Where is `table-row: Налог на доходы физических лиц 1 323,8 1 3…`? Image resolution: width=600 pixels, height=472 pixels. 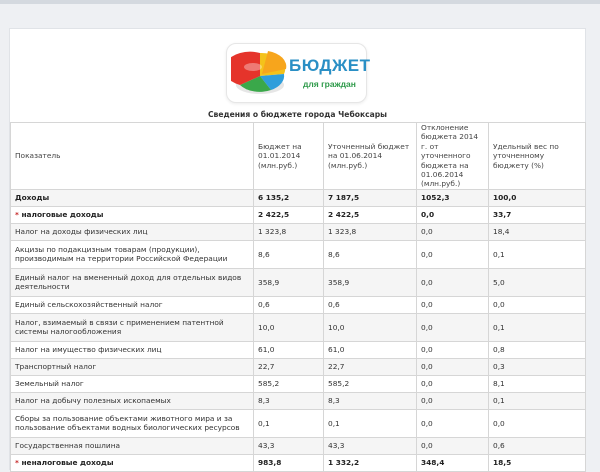
table-row: Налог на доходы физических лиц 1 323,8 1 3… is located at coordinates (298, 231).